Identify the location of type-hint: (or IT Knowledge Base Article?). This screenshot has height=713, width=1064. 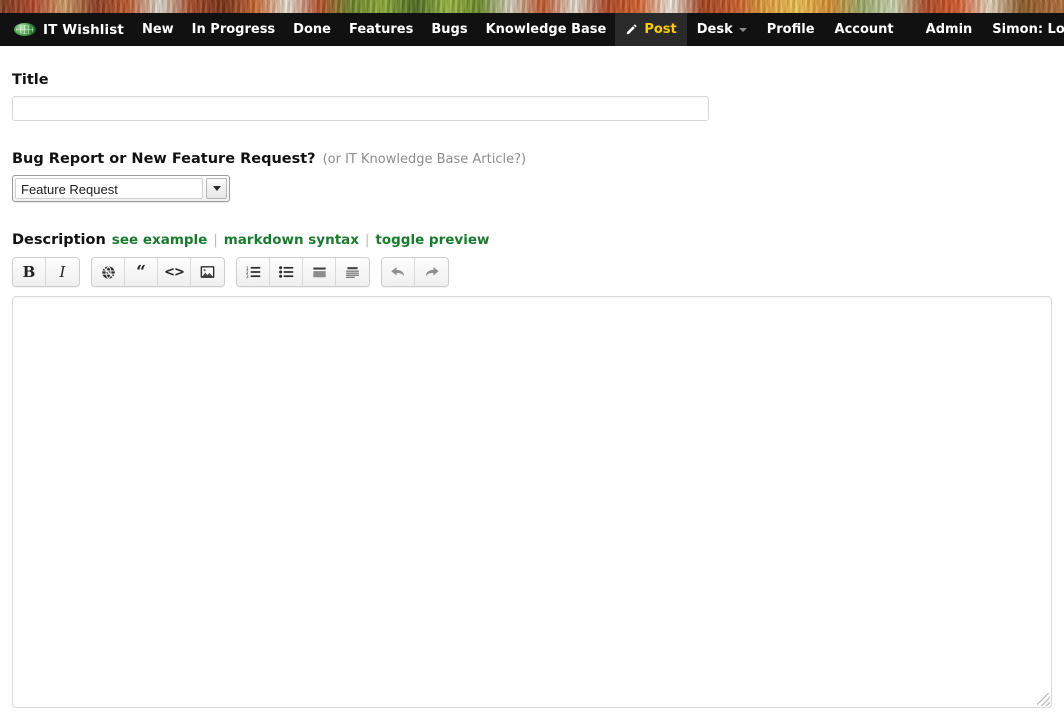
(424, 159).